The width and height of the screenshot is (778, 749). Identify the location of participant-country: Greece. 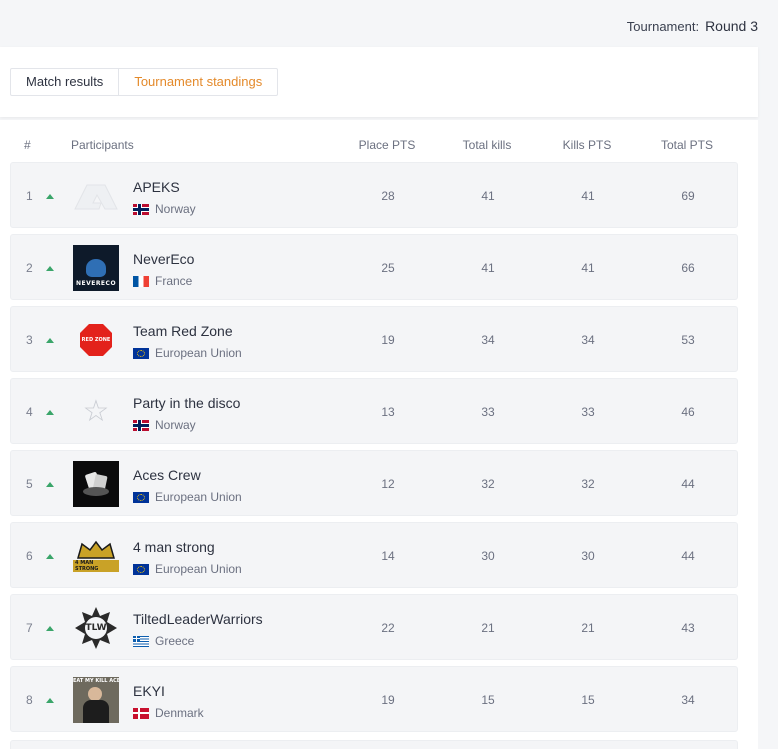
(163, 641).